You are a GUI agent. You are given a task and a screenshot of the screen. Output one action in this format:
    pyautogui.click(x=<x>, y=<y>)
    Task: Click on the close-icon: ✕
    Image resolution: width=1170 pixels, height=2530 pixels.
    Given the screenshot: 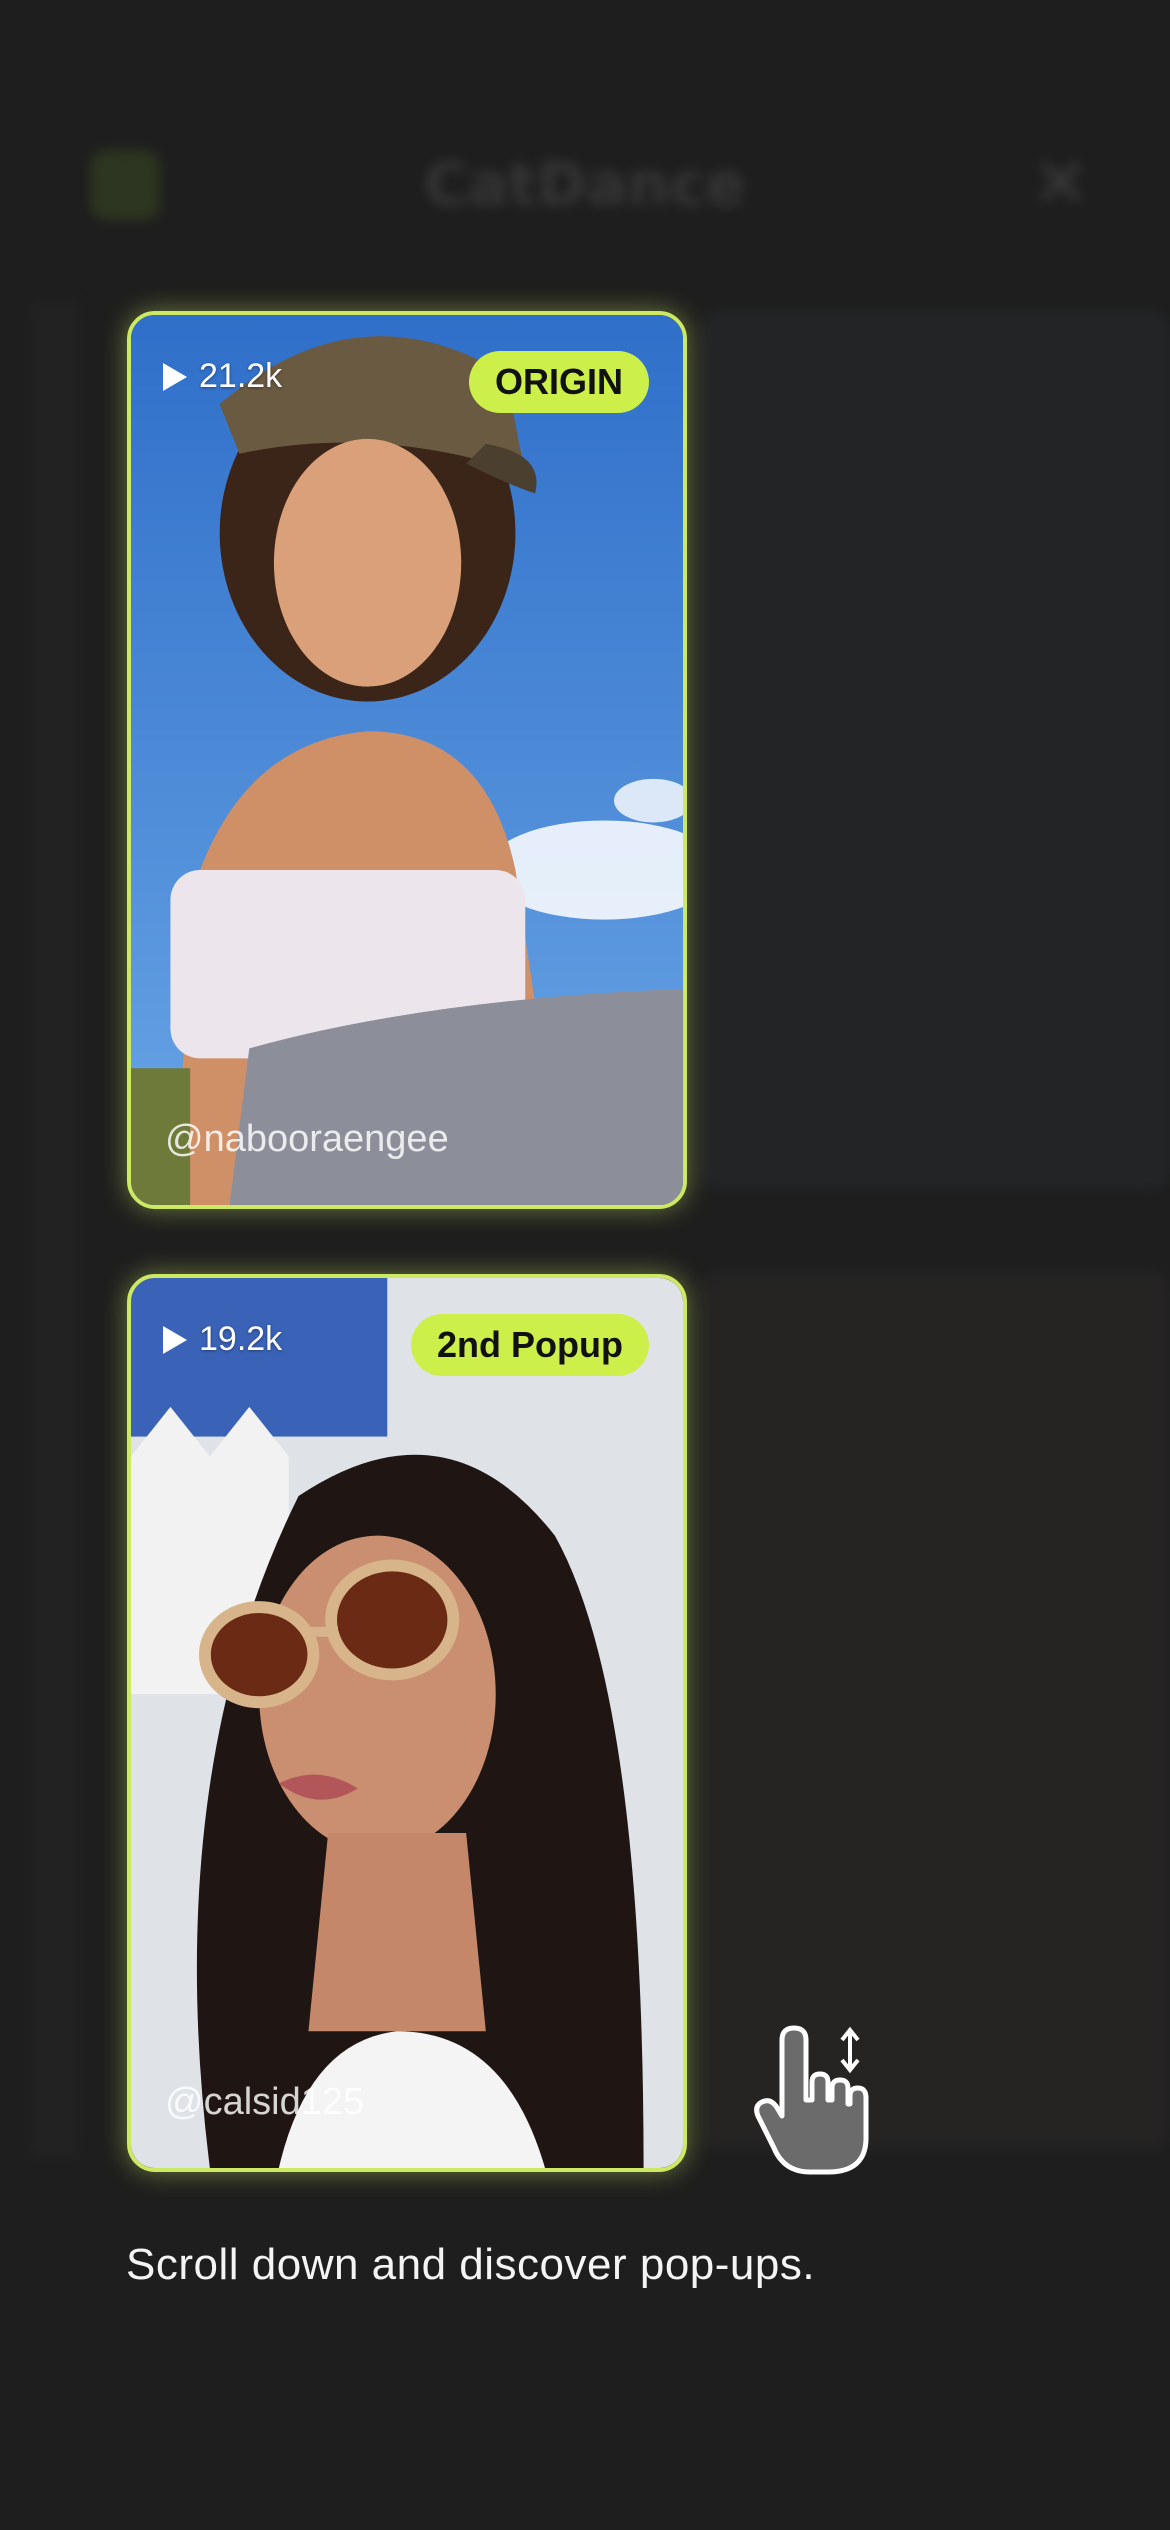 What is the action you would take?
    pyautogui.click(x=1060, y=183)
    